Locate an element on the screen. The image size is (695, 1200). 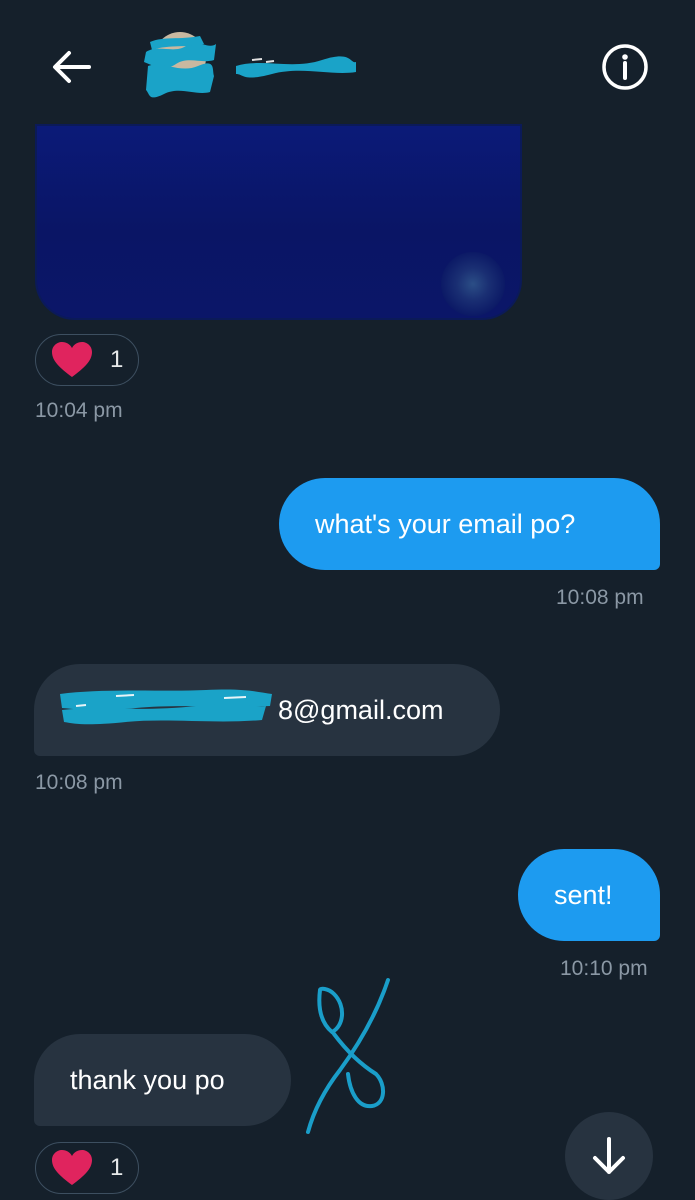
message-timestamp: 10:04 pm is located at coordinates (79, 410).